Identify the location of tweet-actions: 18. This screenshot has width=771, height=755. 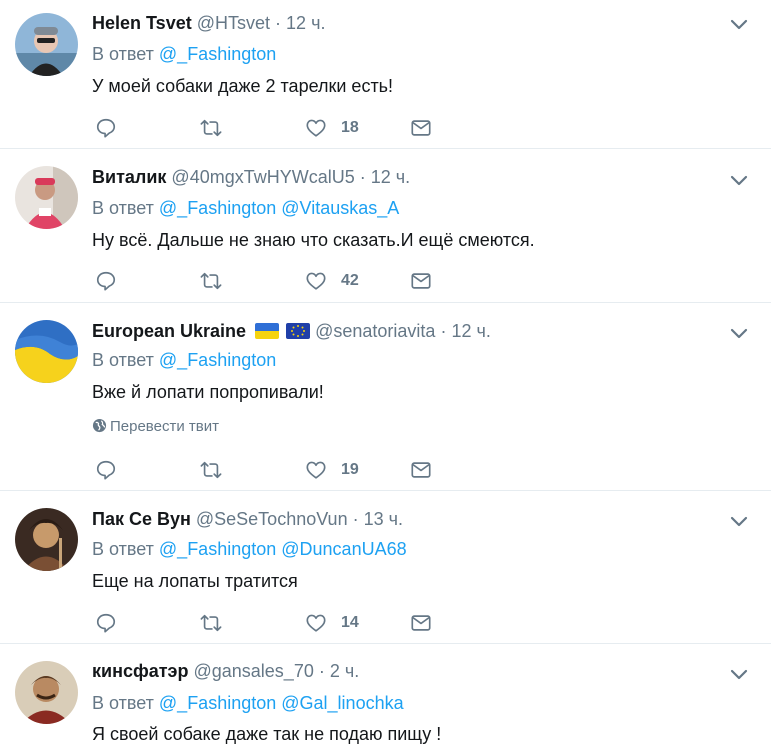
(272, 128).